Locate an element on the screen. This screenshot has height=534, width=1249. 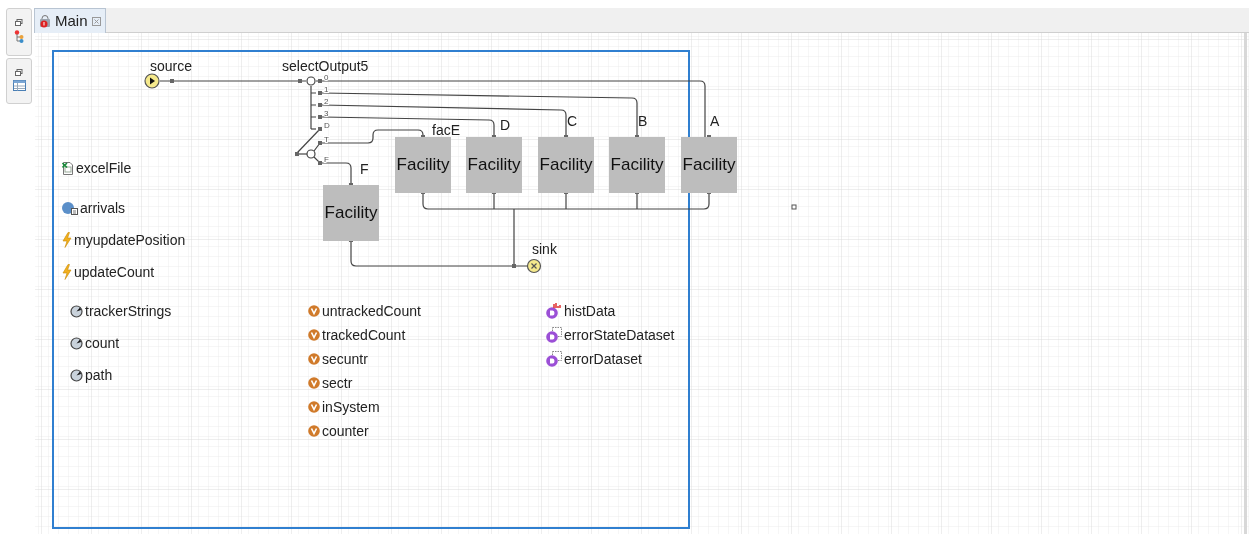
element-label: counter is located at coordinates (345, 431).